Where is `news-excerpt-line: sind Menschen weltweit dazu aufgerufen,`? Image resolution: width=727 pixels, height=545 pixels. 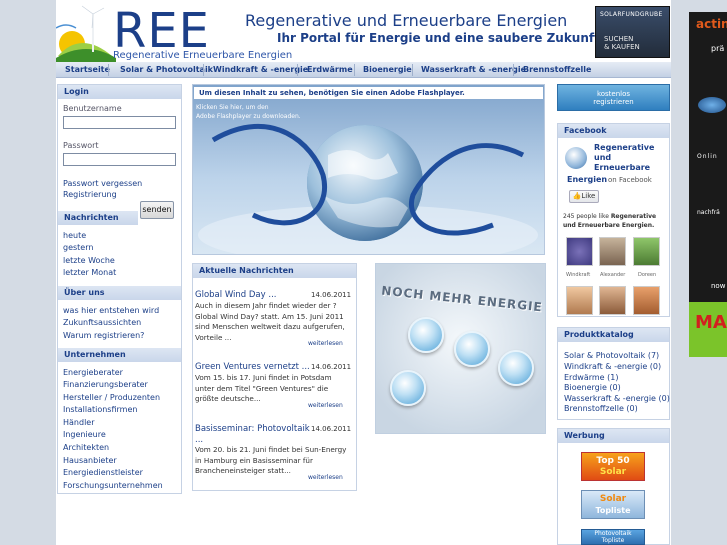
news-excerpt-line: sind Menschen weltweit dazu aufgerufen, is located at coordinates (270, 326).